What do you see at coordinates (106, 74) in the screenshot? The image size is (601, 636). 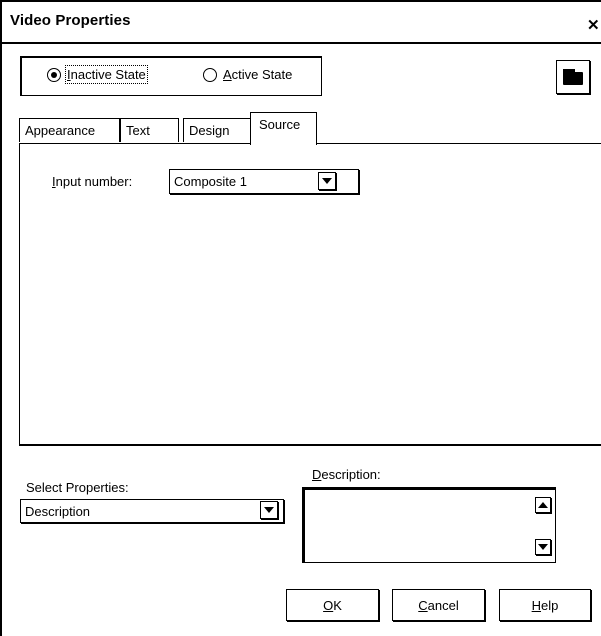 I see `radio-inactive-label: Inactive State` at bounding box center [106, 74].